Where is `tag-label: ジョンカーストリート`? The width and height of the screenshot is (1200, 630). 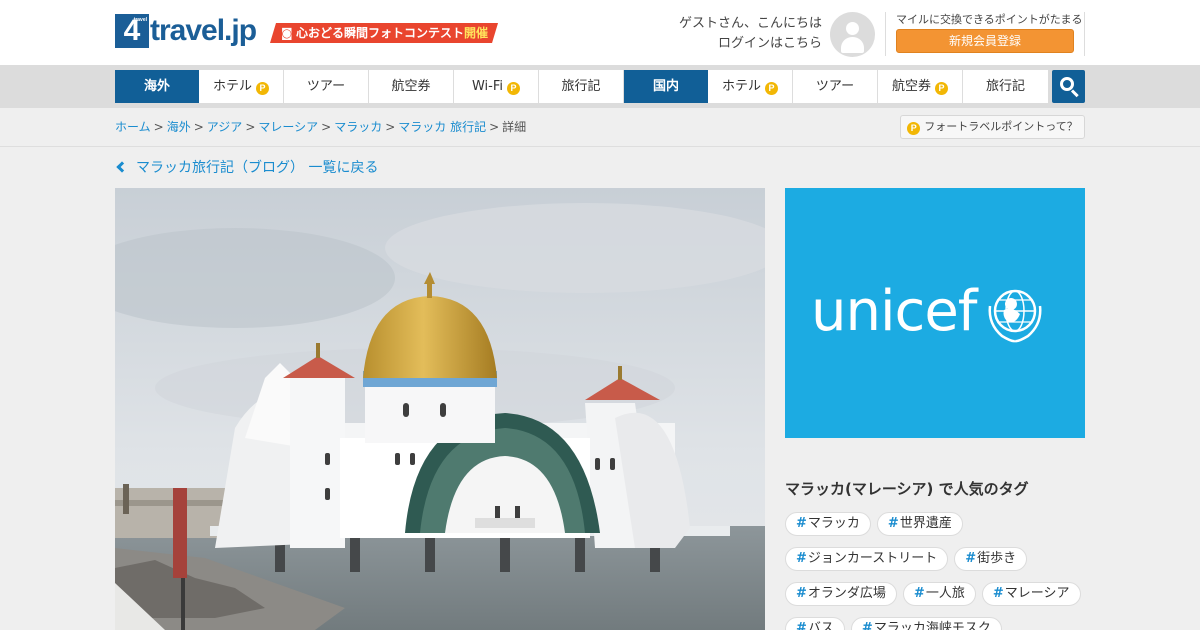
tag-label: ジョンカーストリート is located at coordinates (872, 558).